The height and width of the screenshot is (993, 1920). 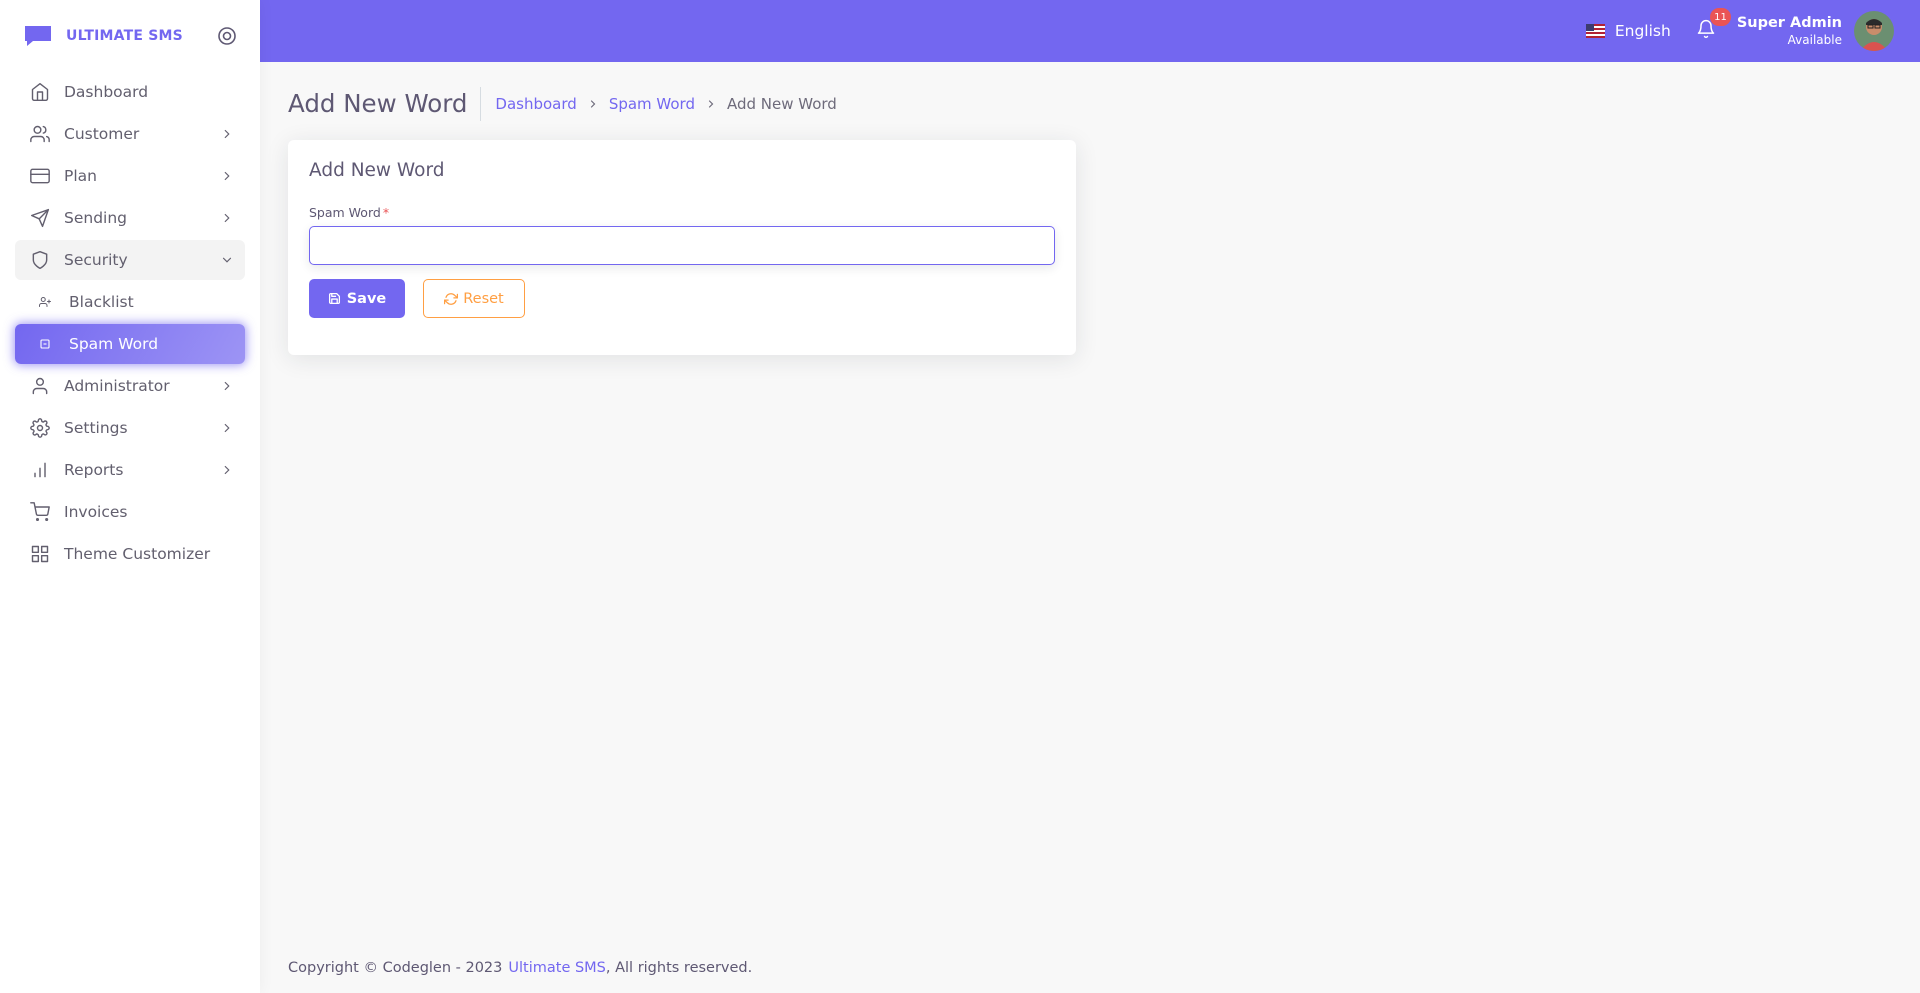 What do you see at coordinates (96, 428) in the screenshot?
I see `sidebar-item-label: Settings` at bounding box center [96, 428].